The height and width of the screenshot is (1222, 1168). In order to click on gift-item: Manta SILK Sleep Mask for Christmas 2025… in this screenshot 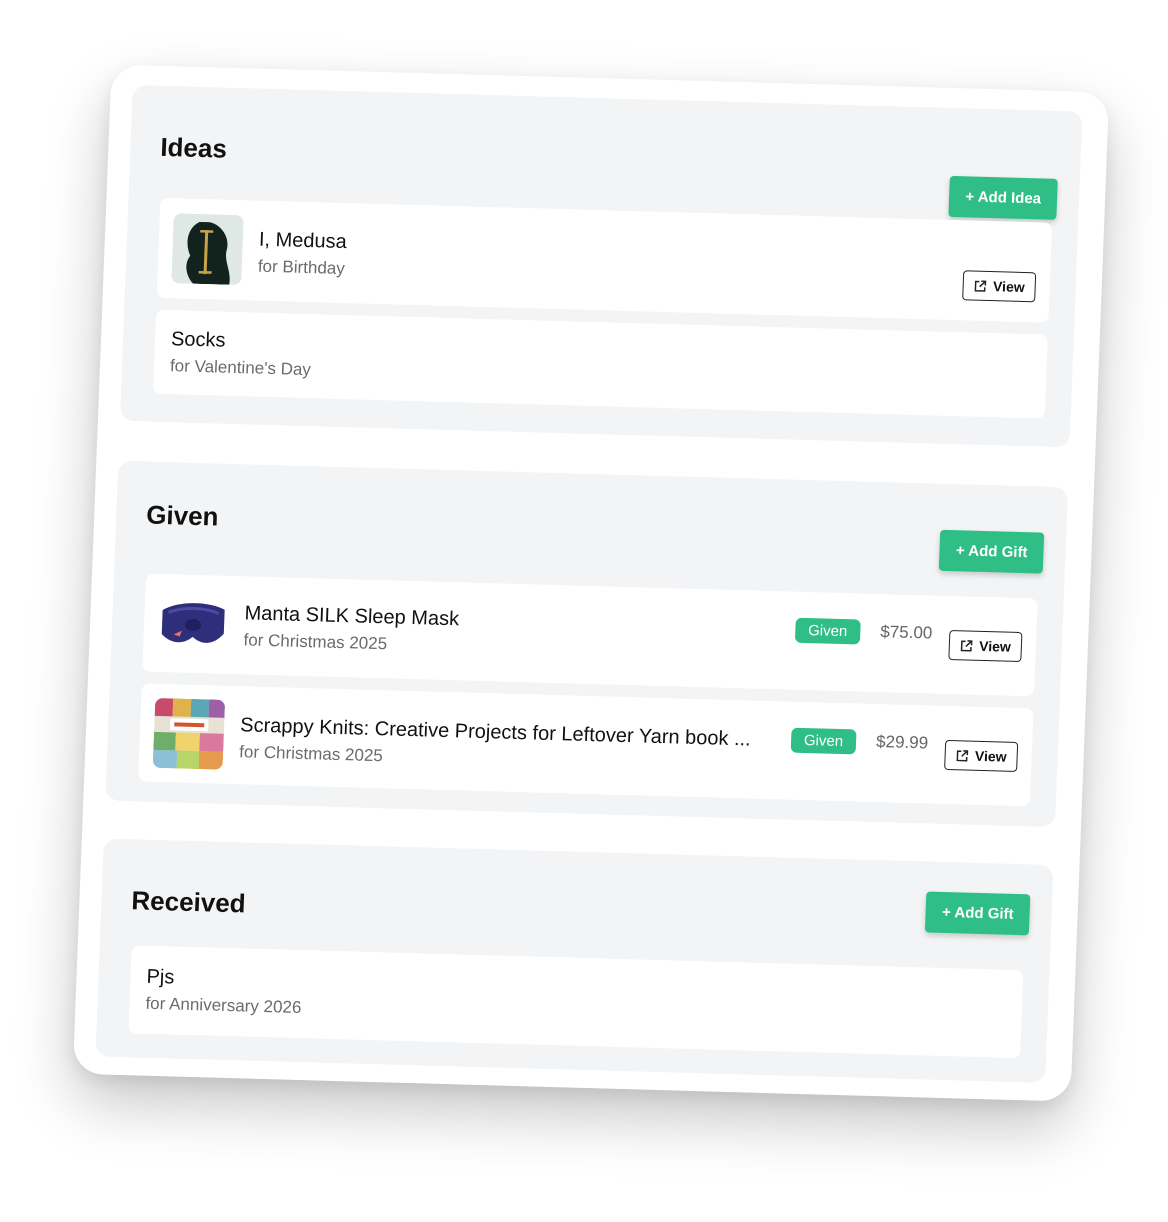, I will do `click(590, 635)`.